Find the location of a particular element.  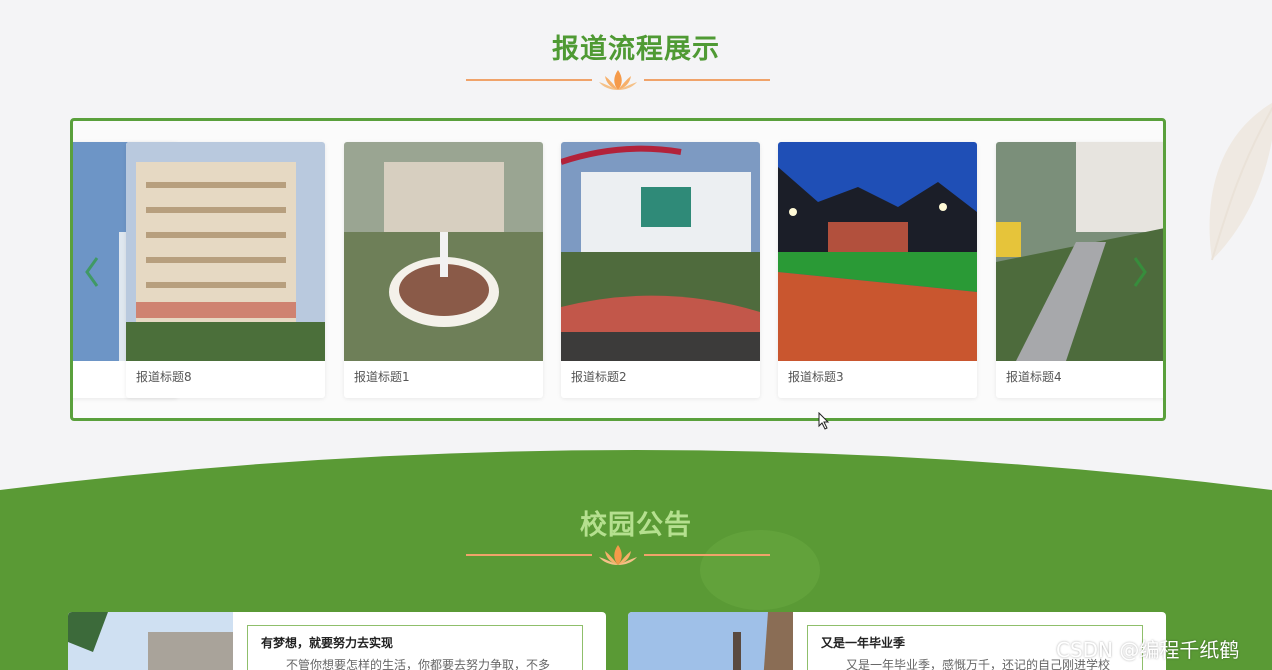

watermark: CSDN @编程千纸鹤 is located at coordinates (1148, 650).